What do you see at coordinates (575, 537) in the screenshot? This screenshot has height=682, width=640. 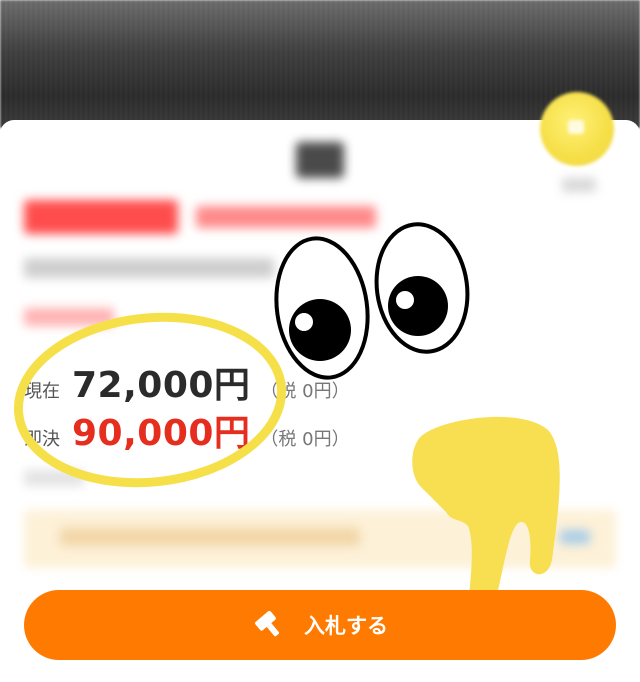 I see `blurred-banner-link` at bounding box center [575, 537].